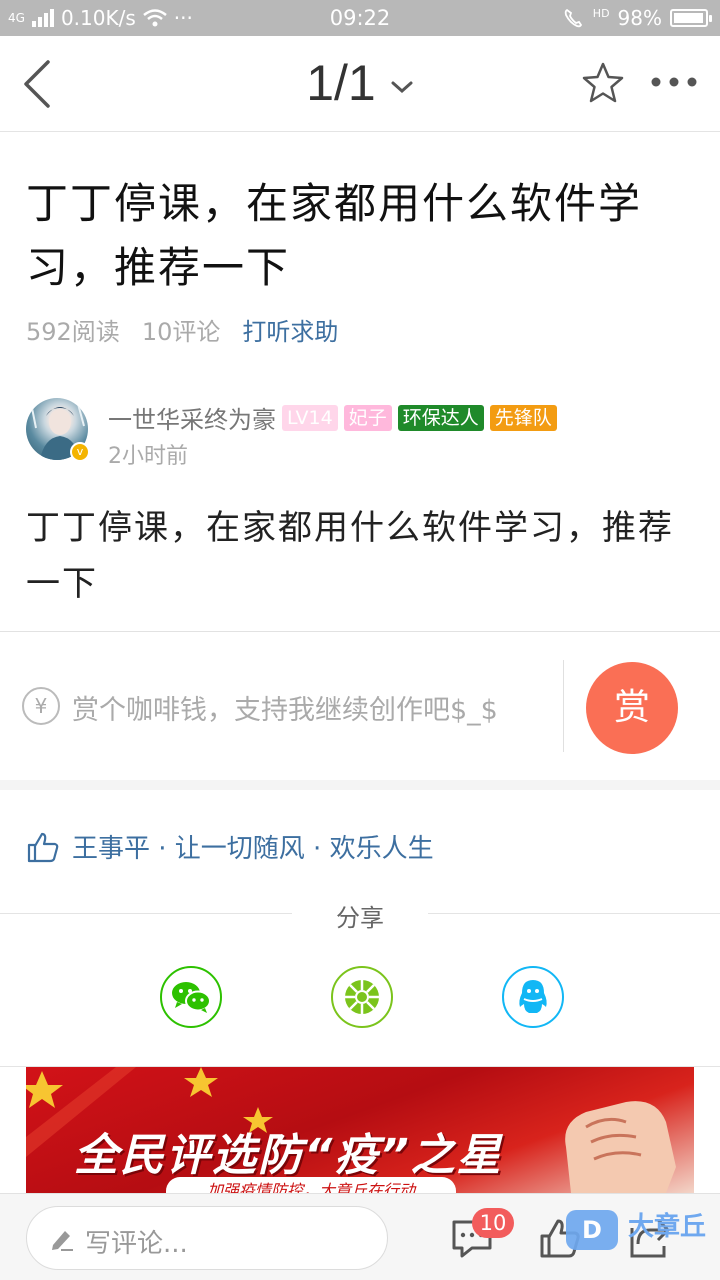 The height and width of the screenshot is (1280, 720). I want to click on status-right: HD 98%, so click(637, 18).